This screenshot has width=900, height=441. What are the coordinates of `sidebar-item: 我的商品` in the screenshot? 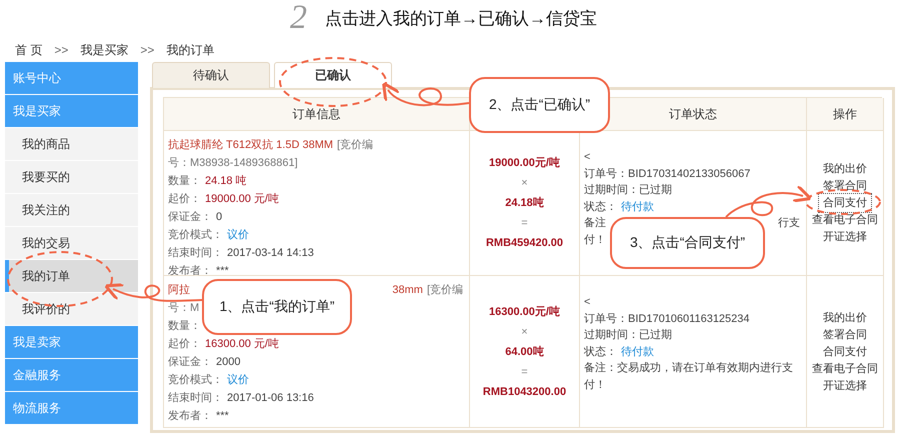 It's located at (71, 144).